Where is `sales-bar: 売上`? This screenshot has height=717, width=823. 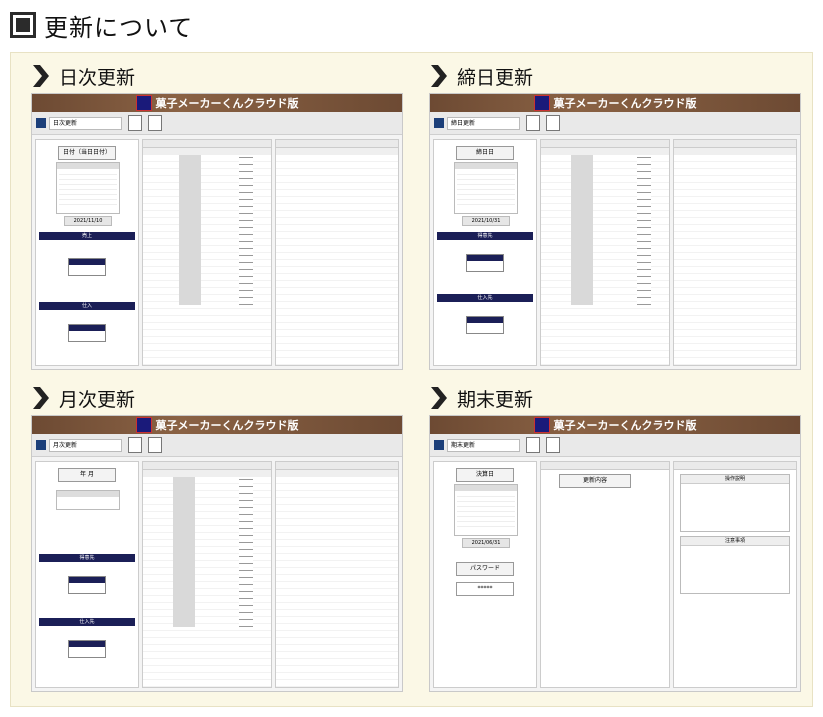 sales-bar: 売上 is located at coordinates (87, 236).